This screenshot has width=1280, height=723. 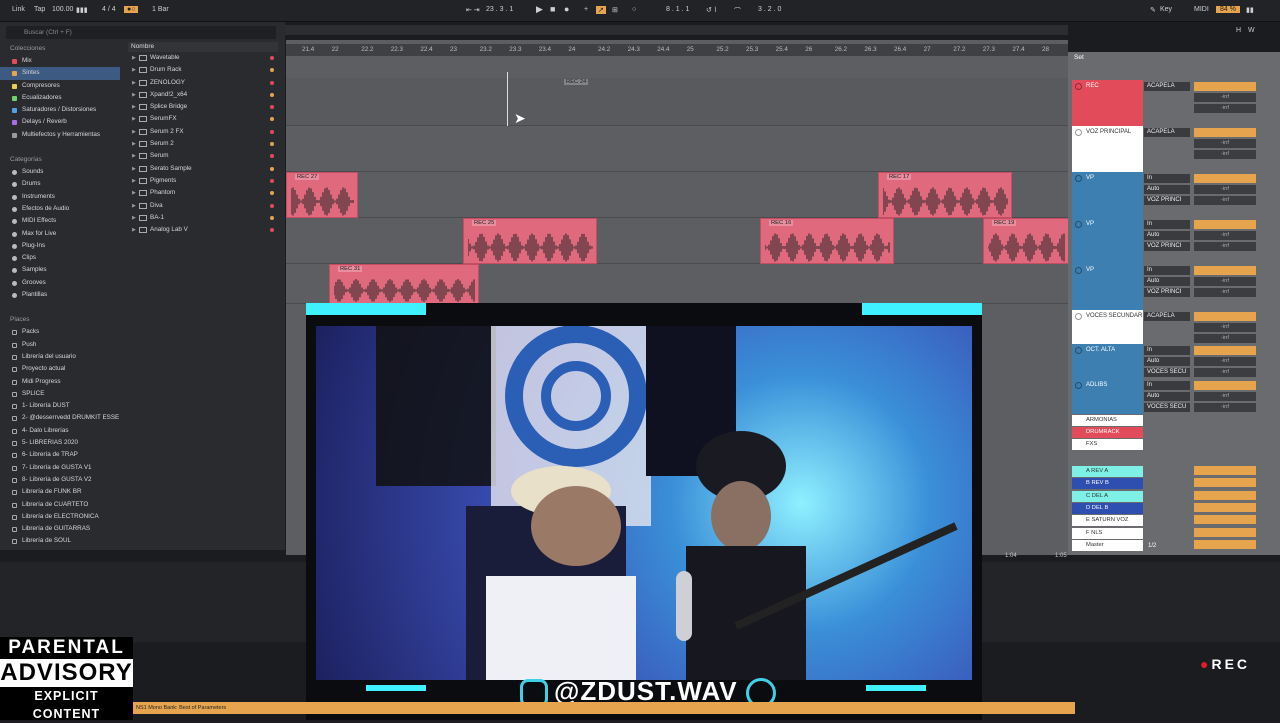 I want to click on collection-item: Saturadores / Distorsiones, so click(x=60, y=110).